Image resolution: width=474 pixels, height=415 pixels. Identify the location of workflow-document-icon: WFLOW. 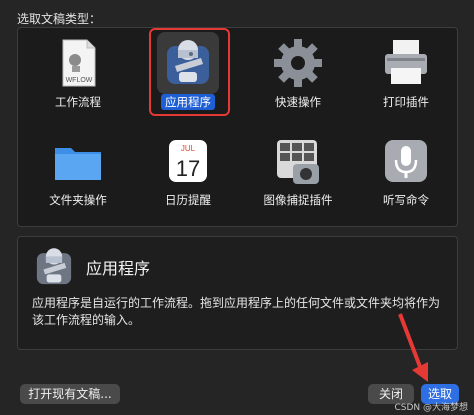
(79, 63).